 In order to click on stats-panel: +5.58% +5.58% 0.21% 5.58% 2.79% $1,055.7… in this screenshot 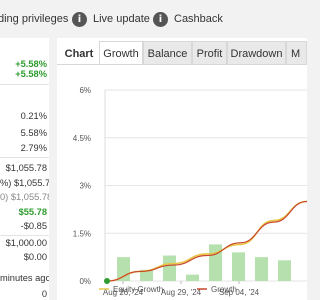, I will do `click(24, 169)`.